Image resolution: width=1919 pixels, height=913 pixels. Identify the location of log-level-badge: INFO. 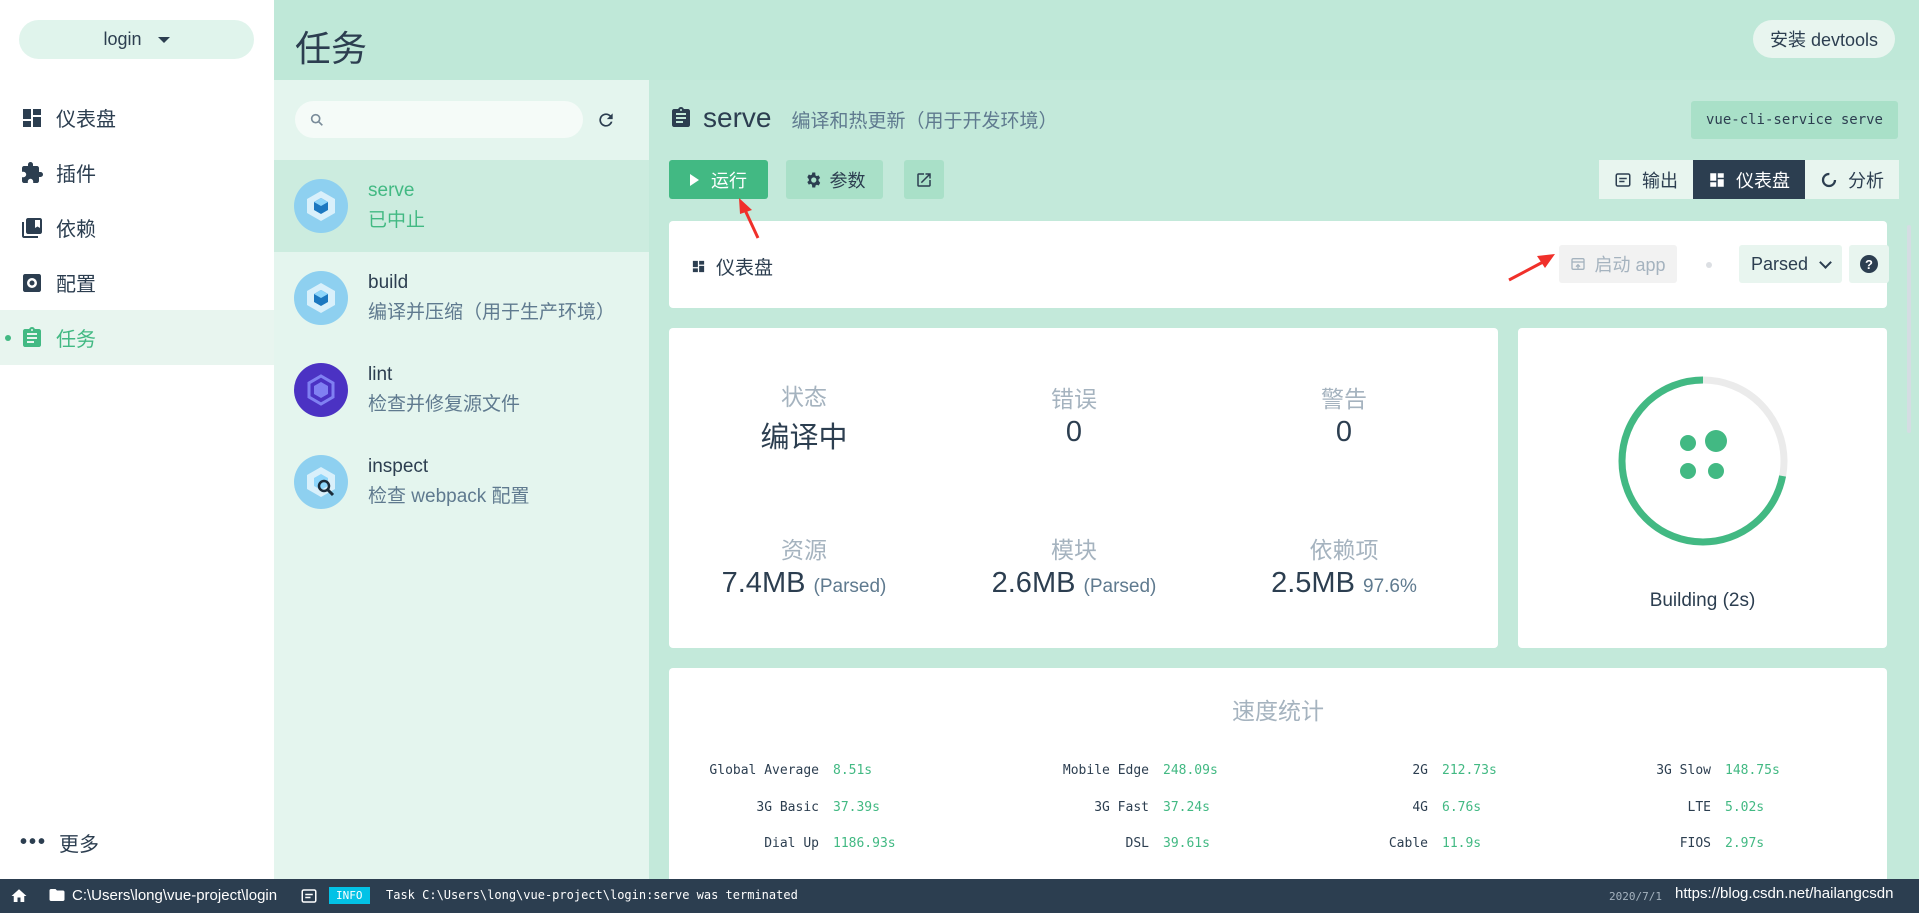
(349, 895).